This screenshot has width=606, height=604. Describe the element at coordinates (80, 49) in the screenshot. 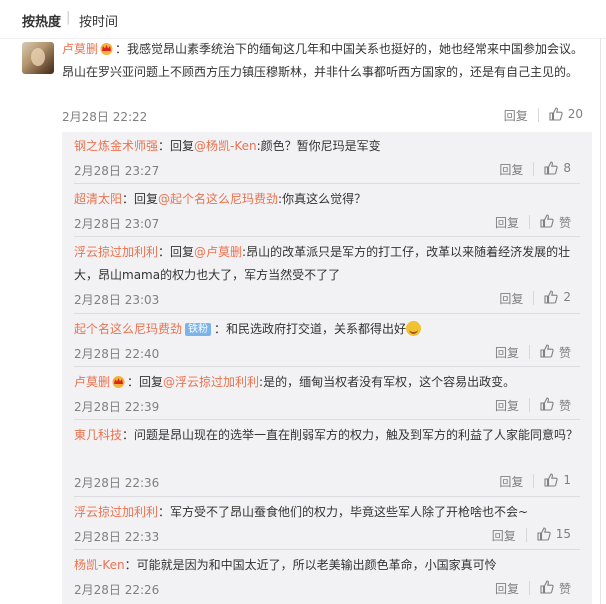

I see `comment-username: 卢莫删` at that location.